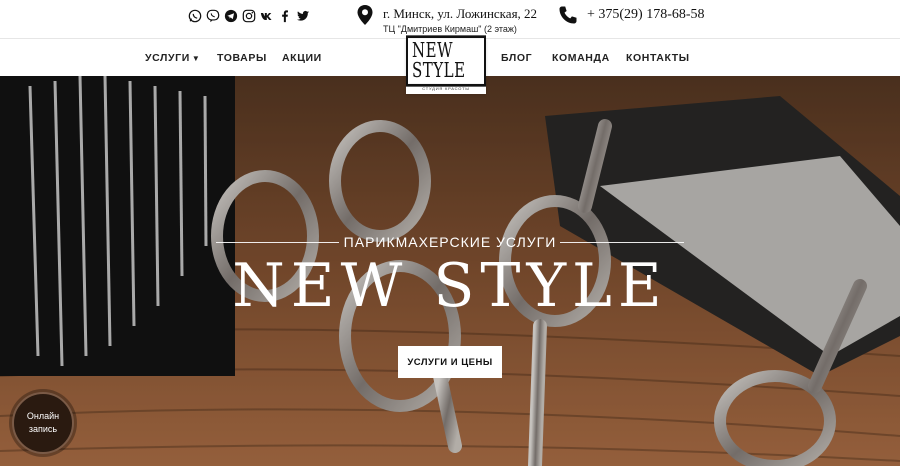 The height and width of the screenshot is (466, 900). What do you see at coordinates (450, 29) in the screenshot?
I see `address-subtext: ТЦ "Дмитриев Кирмаш" (2 этаж)` at bounding box center [450, 29].